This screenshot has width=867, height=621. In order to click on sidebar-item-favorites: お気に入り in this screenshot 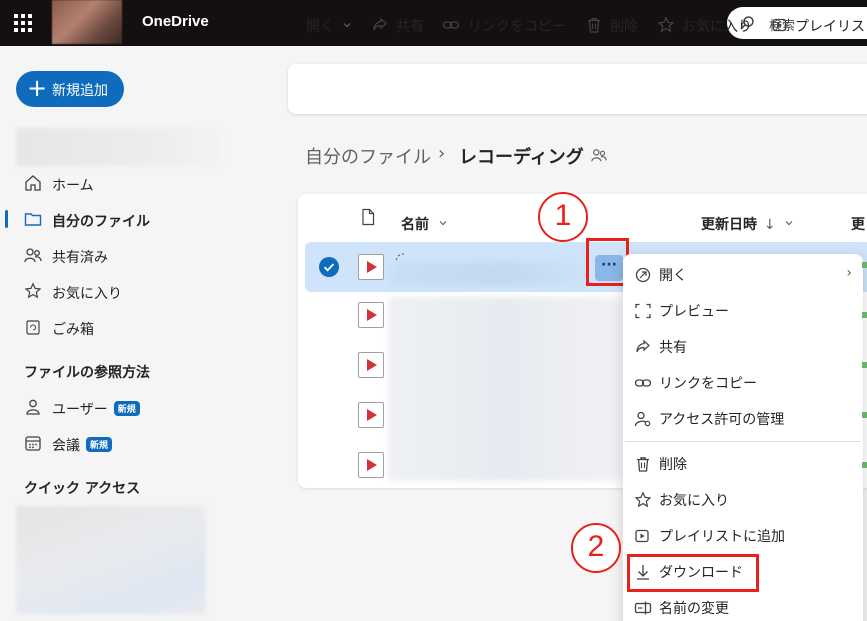, I will do `click(144, 292)`.